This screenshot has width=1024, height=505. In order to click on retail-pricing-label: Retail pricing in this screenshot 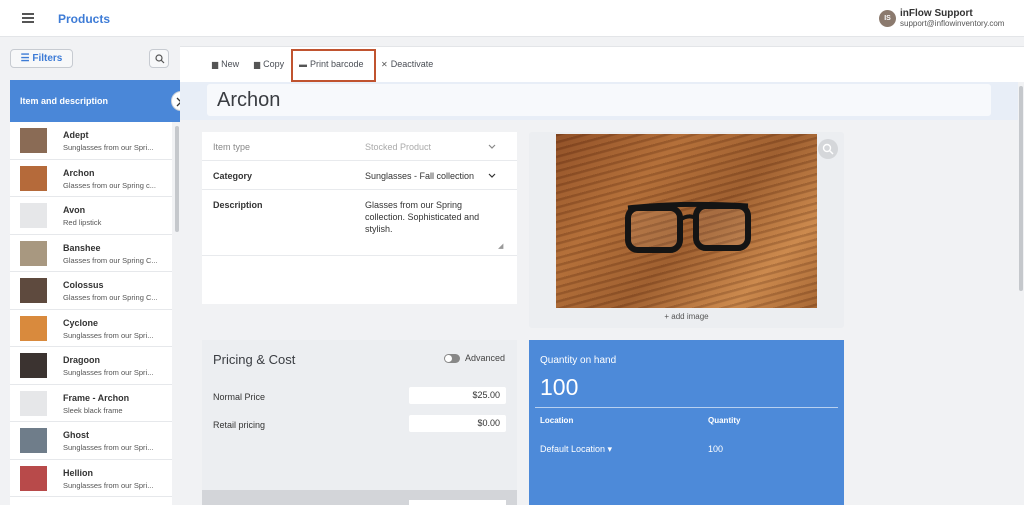, I will do `click(239, 425)`.